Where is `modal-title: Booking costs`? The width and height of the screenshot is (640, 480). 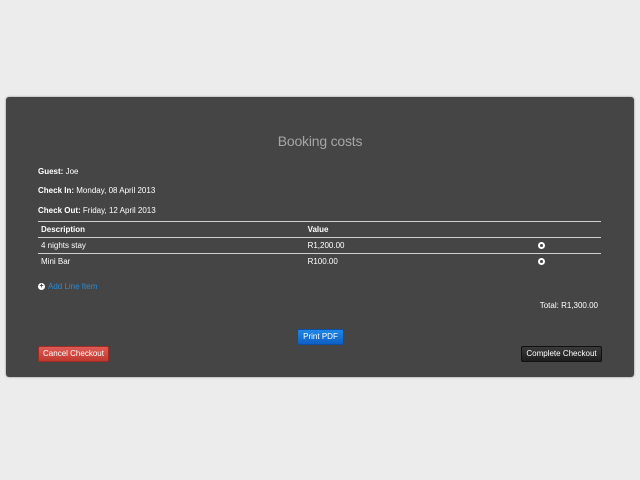
modal-title: Booking costs is located at coordinates (320, 141).